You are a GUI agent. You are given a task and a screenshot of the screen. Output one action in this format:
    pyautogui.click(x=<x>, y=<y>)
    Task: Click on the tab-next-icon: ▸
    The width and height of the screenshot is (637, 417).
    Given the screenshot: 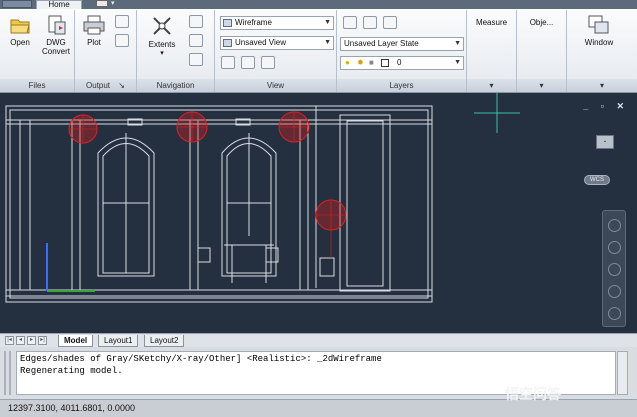 What is the action you would take?
    pyautogui.click(x=31, y=340)
    